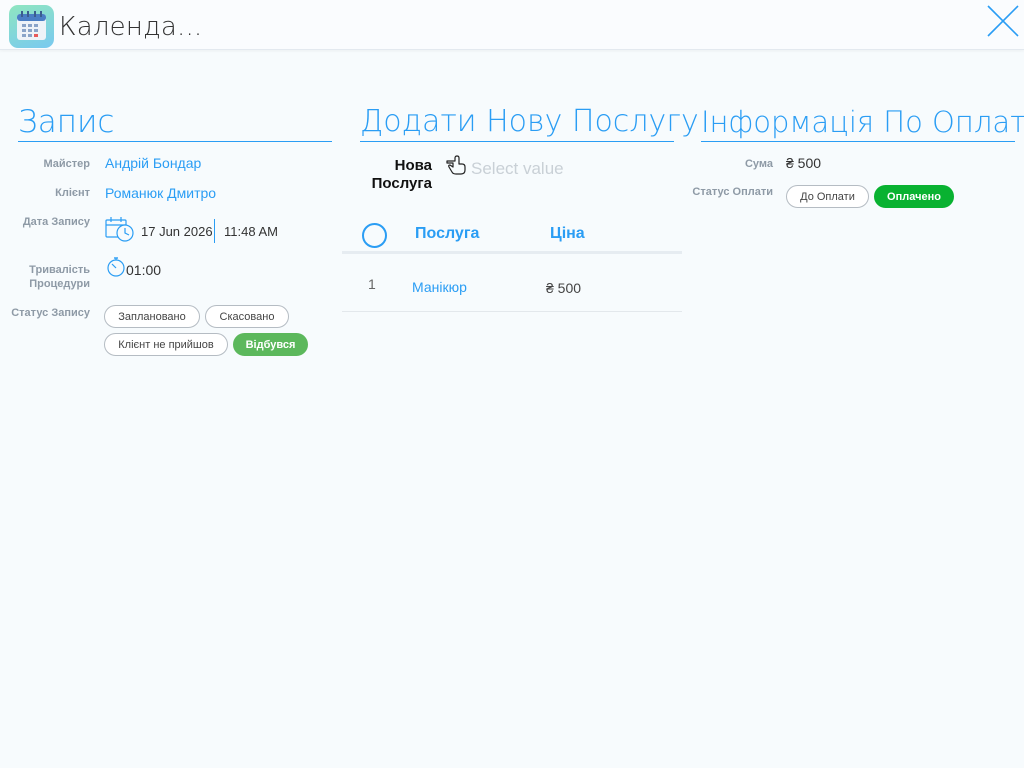 This screenshot has height=768, width=1024. What do you see at coordinates (413, 165) in the screenshot?
I see `new-service-label-line-1: Нова` at bounding box center [413, 165].